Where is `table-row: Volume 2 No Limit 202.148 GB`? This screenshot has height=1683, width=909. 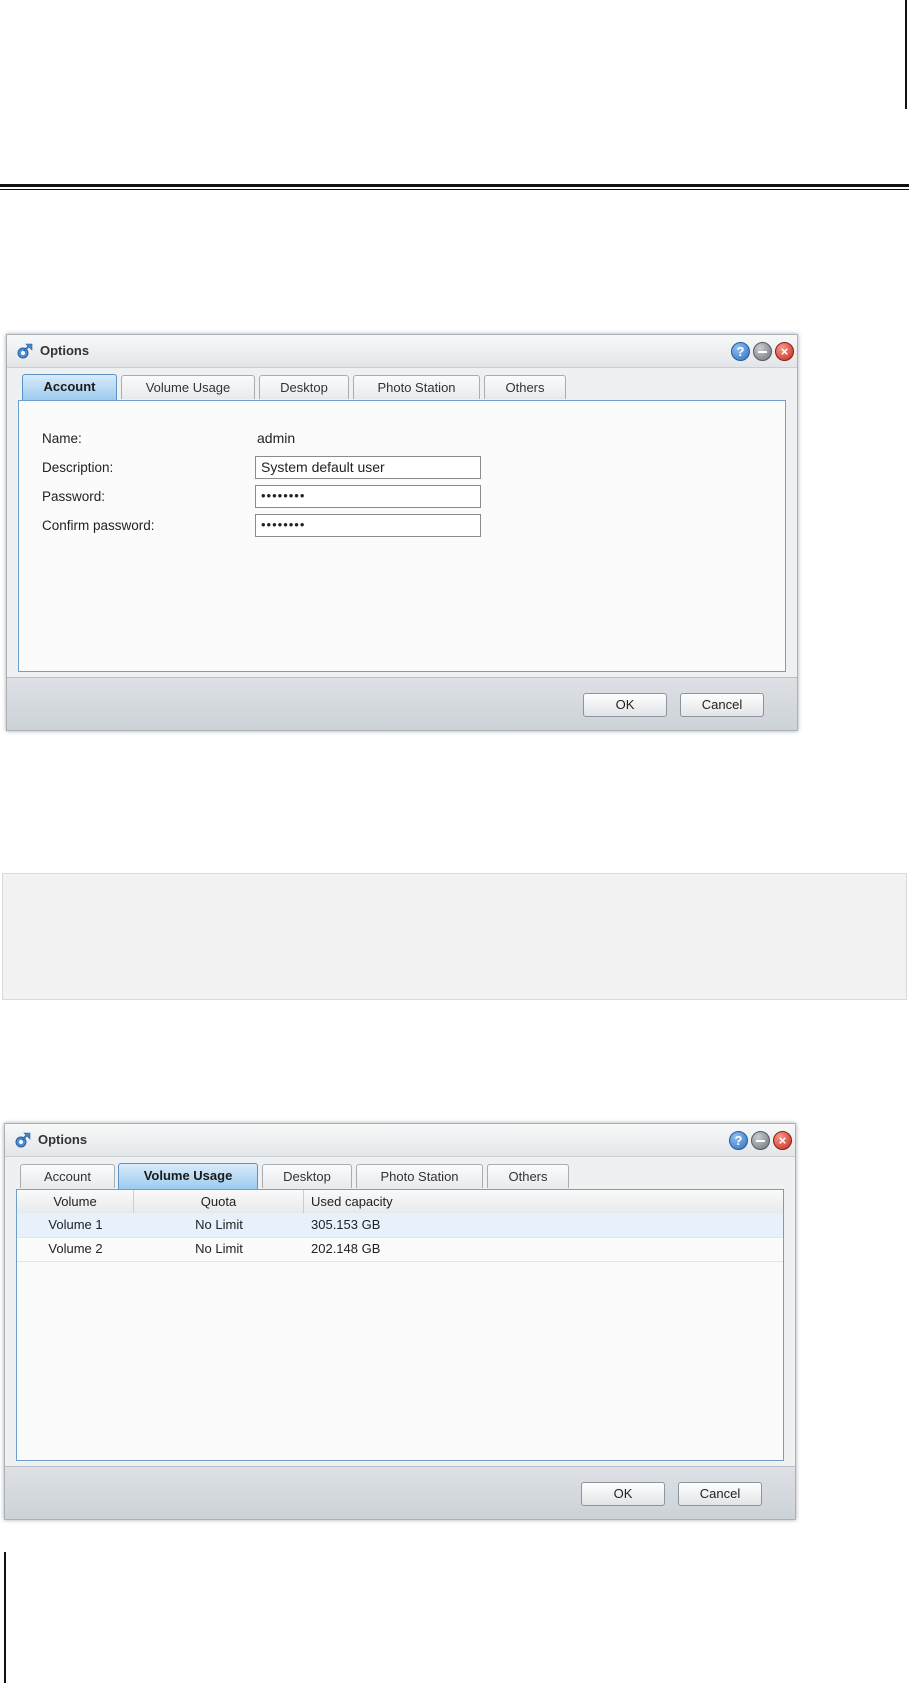
table-row: Volume 2 No Limit 202.148 GB is located at coordinates (400, 1249).